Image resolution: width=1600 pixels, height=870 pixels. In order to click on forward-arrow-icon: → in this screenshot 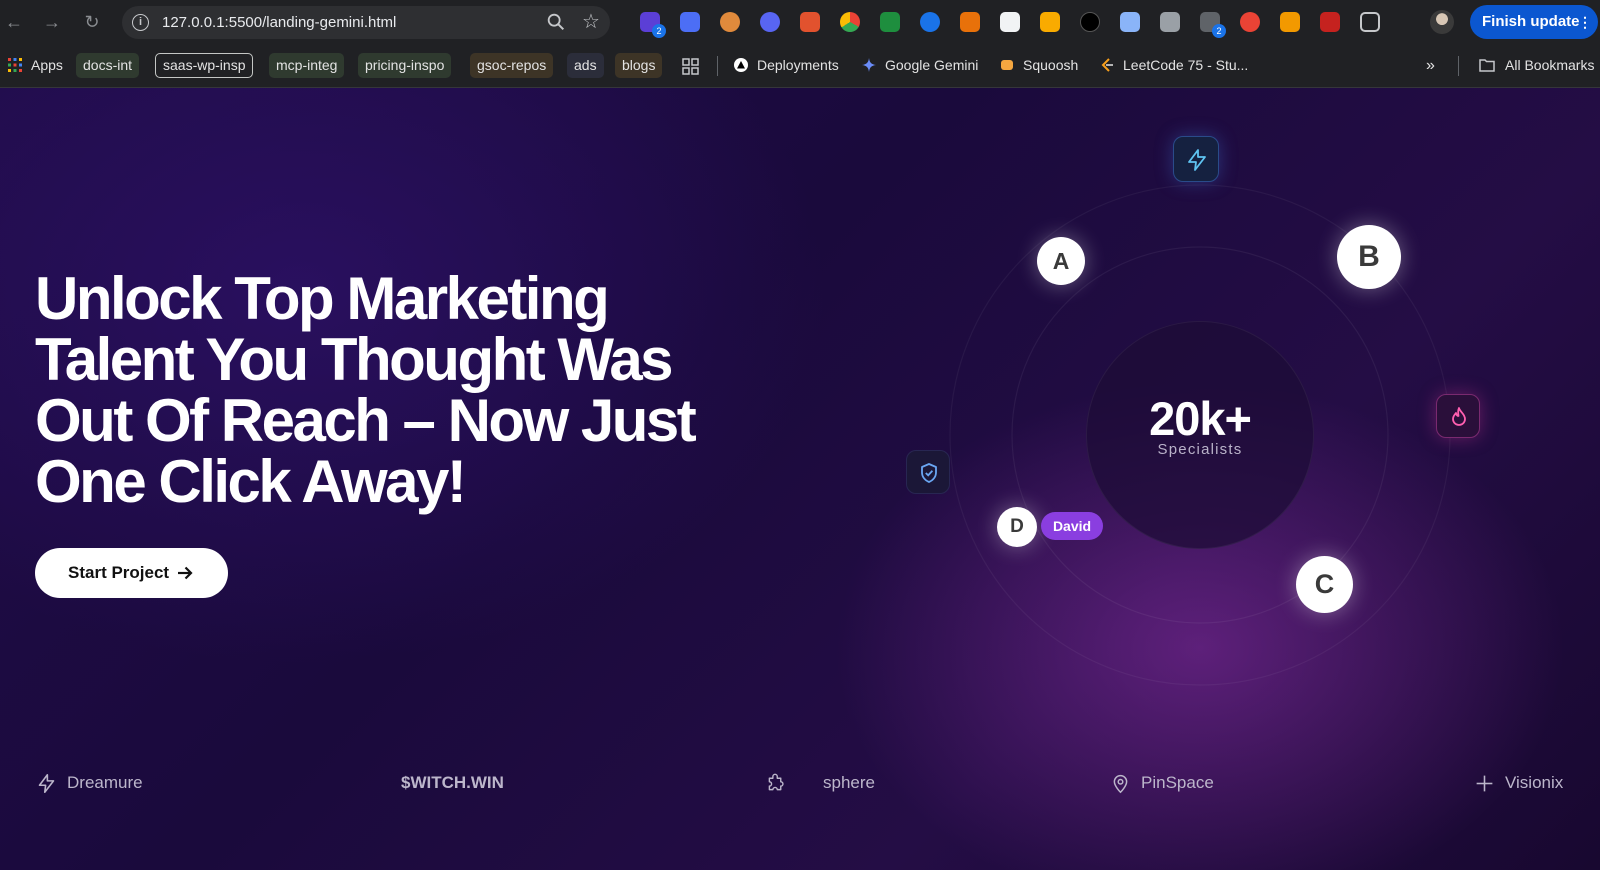, I will do `click(52, 22)`.